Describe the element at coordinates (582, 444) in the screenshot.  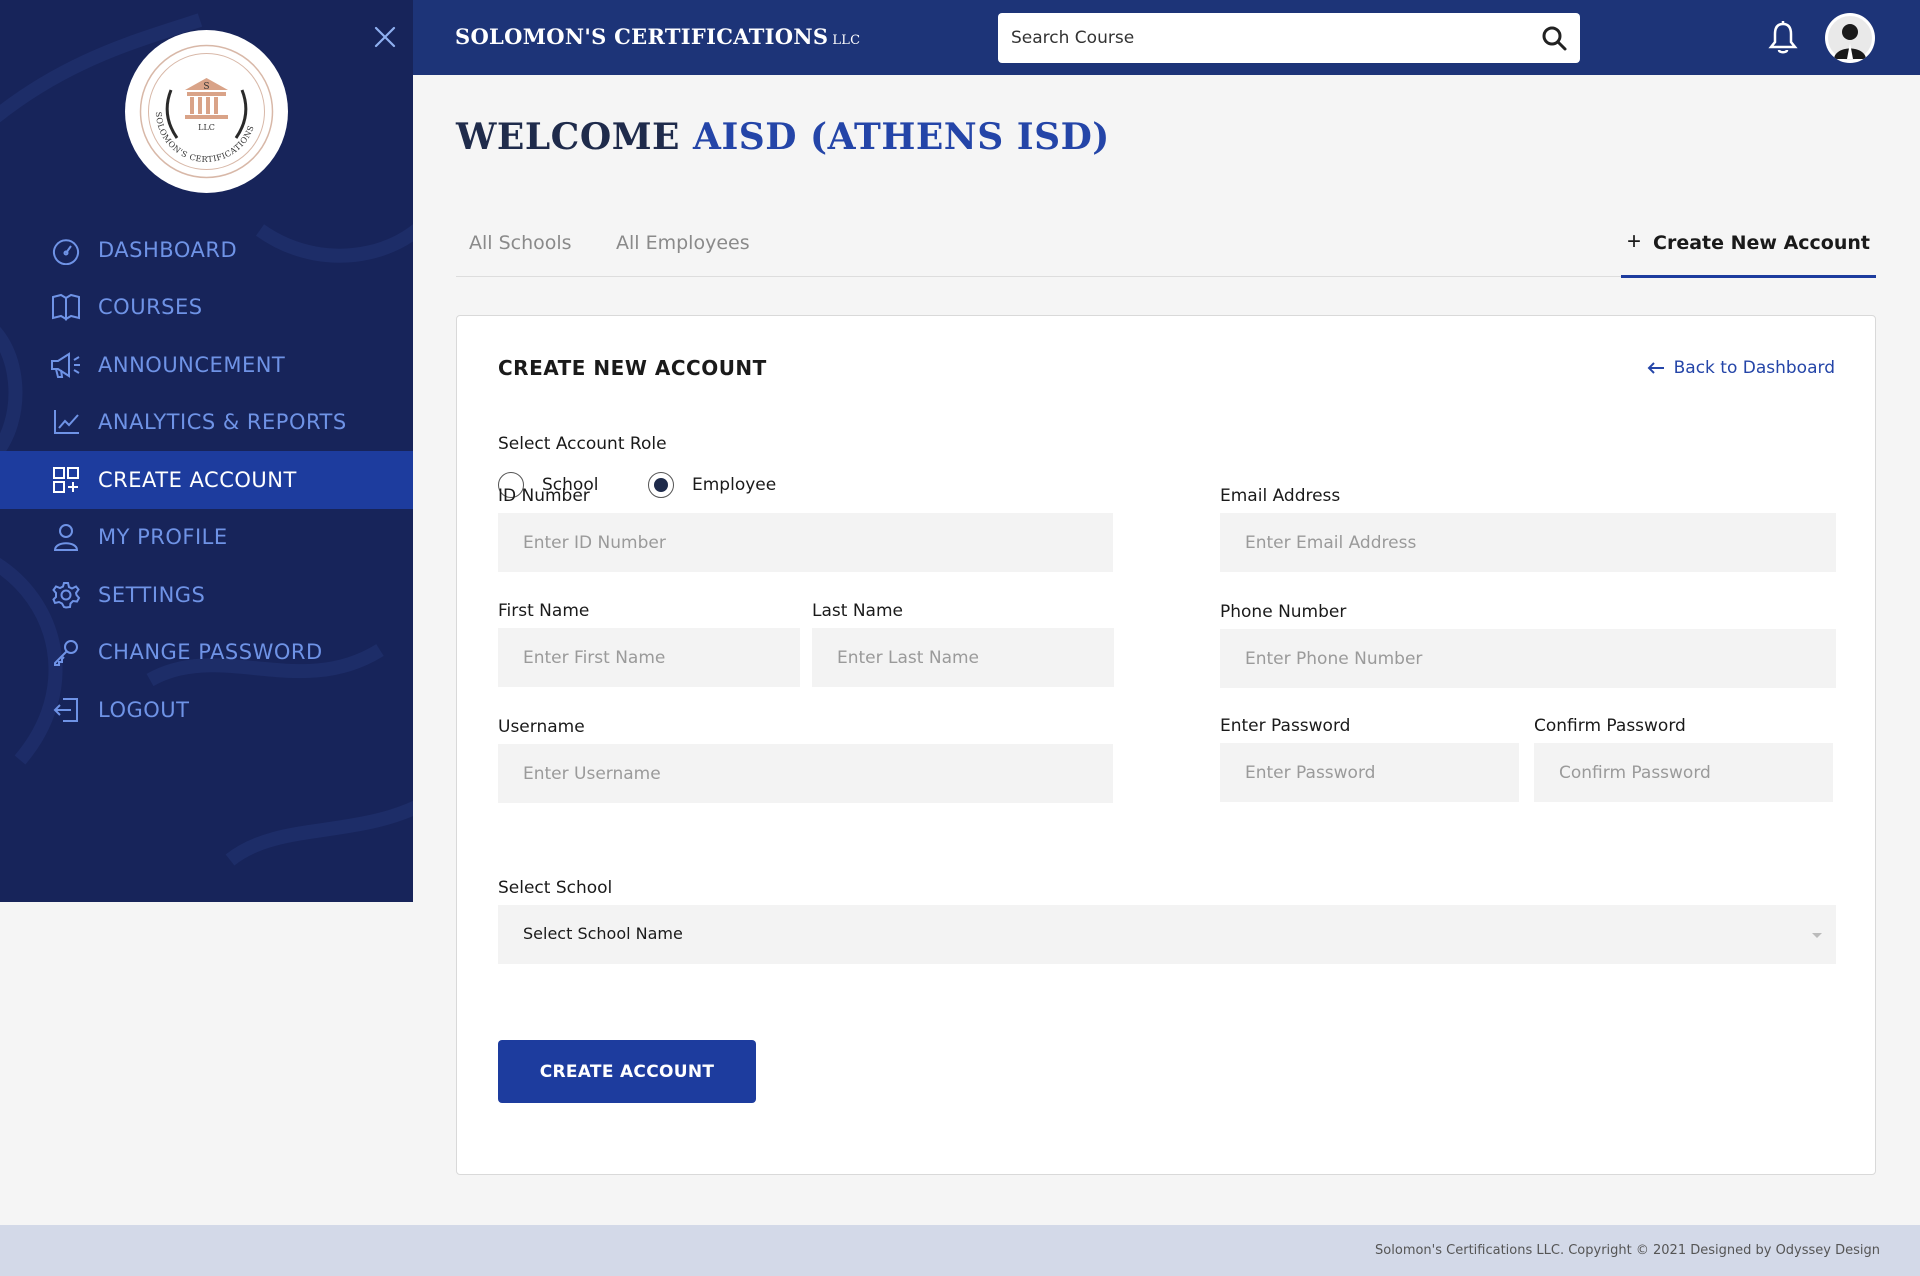
I see `role-label: Select Account Role` at that location.